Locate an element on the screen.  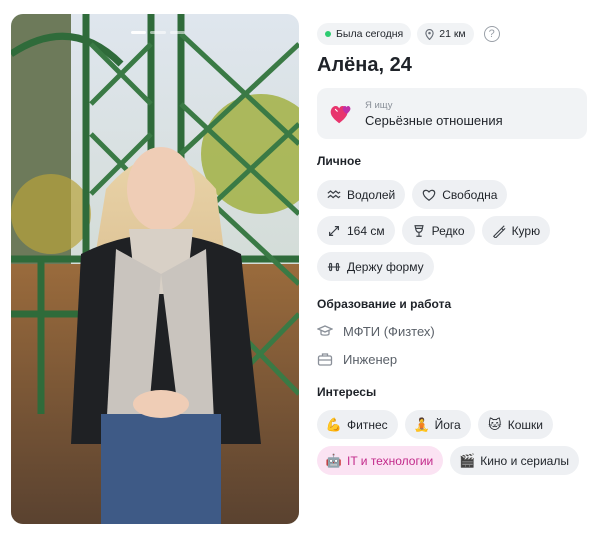
chip-label: Кошки is located at coordinates (525, 424).